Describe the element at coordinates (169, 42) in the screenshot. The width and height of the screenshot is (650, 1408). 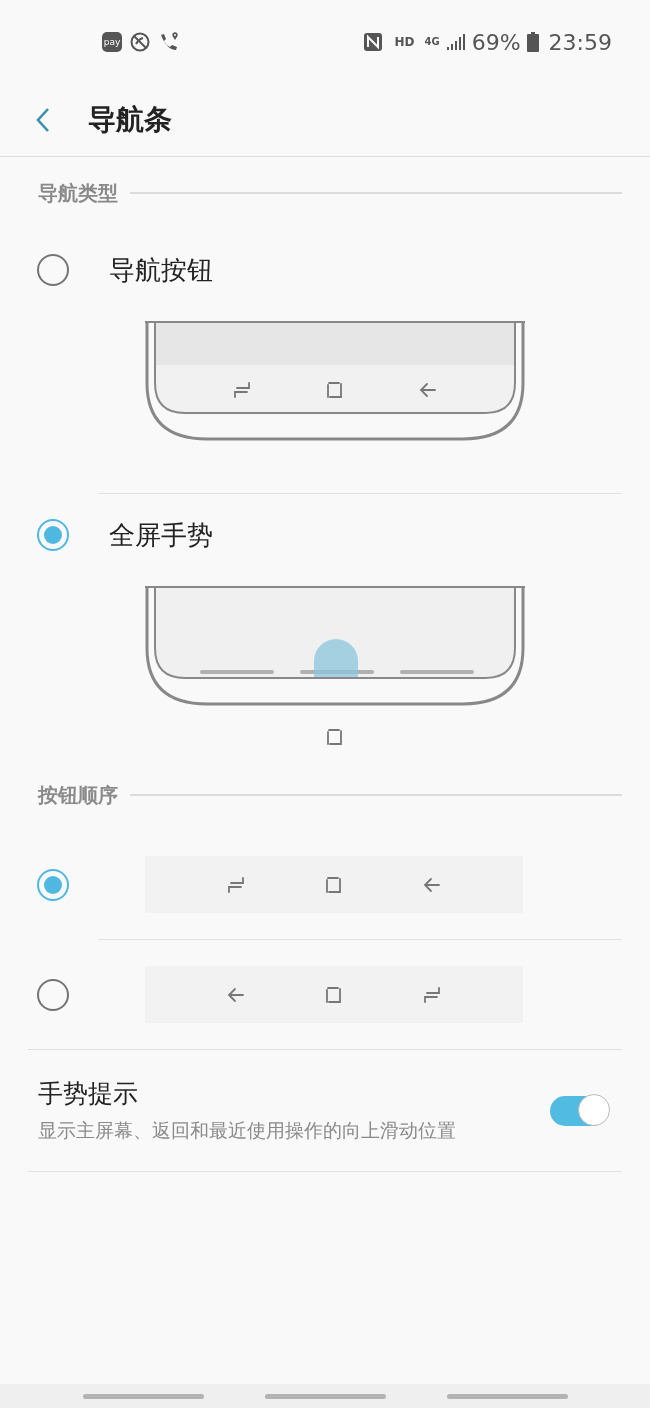
I see `phone-location-icon` at that location.